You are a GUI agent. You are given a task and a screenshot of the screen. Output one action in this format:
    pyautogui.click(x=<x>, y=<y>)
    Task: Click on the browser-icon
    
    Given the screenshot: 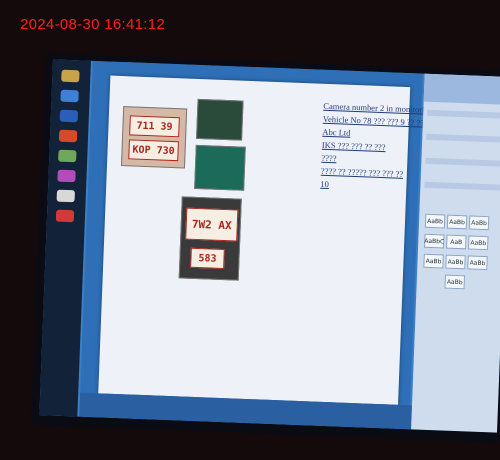 What is the action you would take?
    pyautogui.click(x=69, y=96)
    